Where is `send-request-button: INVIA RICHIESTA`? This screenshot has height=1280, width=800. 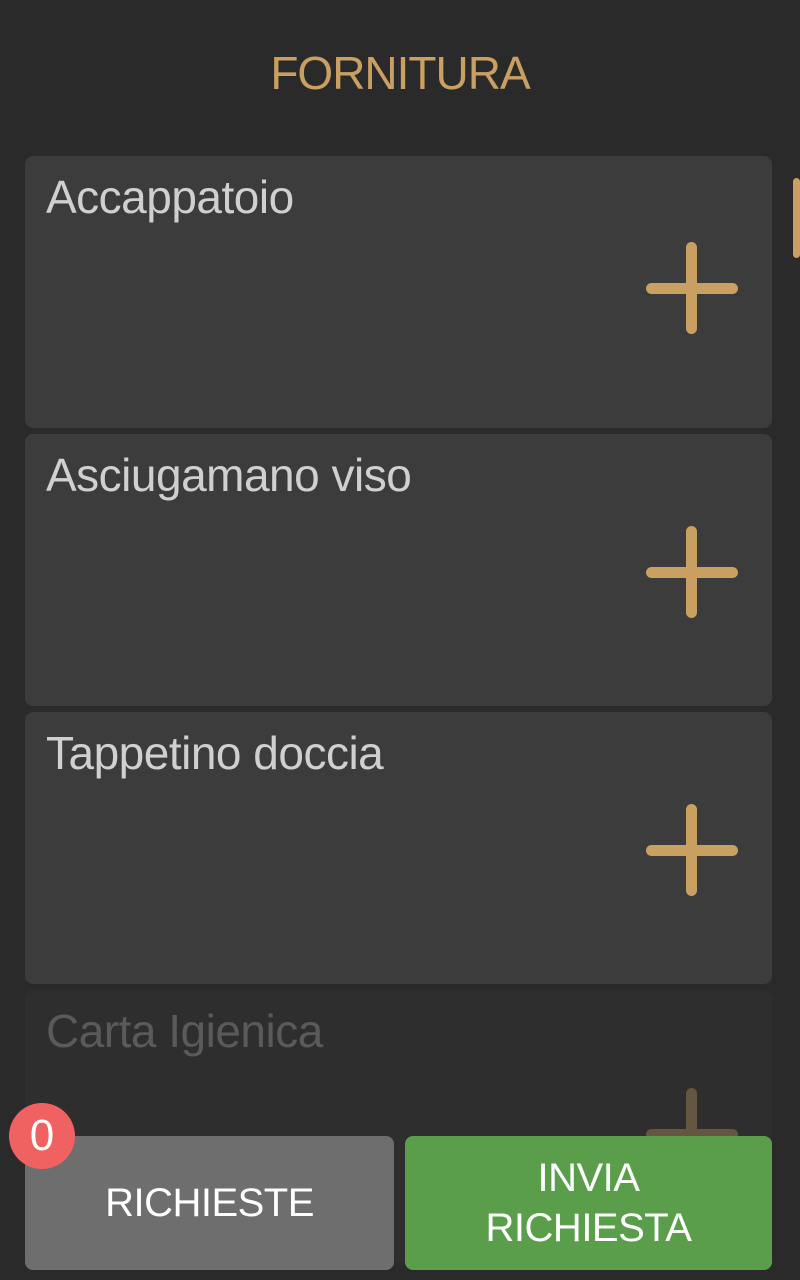 send-request-button: INVIA RICHIESTA is located at coordinates (588, 1203).